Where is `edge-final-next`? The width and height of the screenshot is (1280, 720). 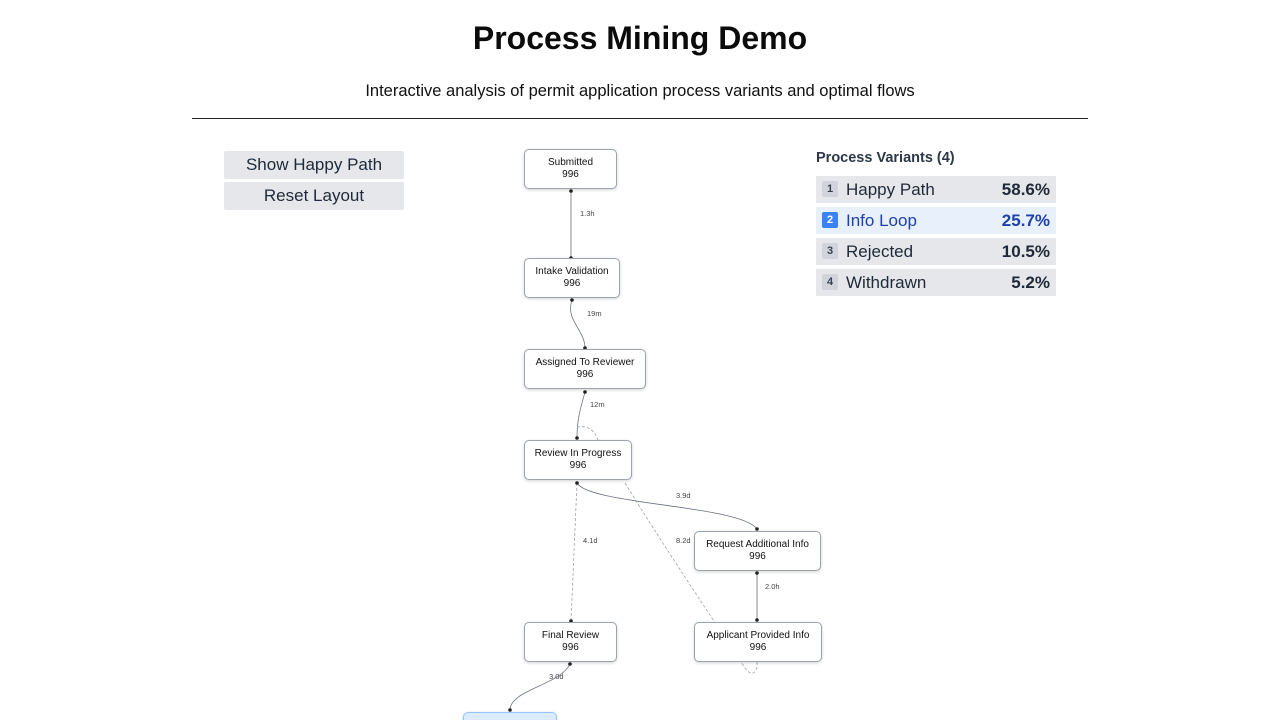
edge-final-next is located at coordinates (540, 687).